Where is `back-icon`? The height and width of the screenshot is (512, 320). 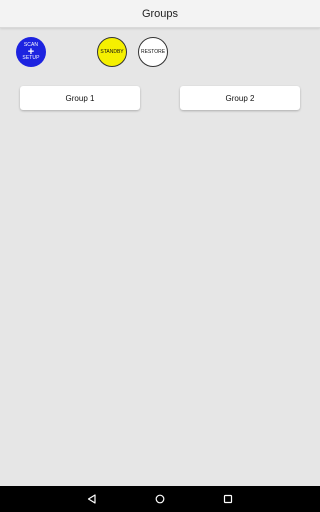
back-icon is located at coordinates (92, 499).